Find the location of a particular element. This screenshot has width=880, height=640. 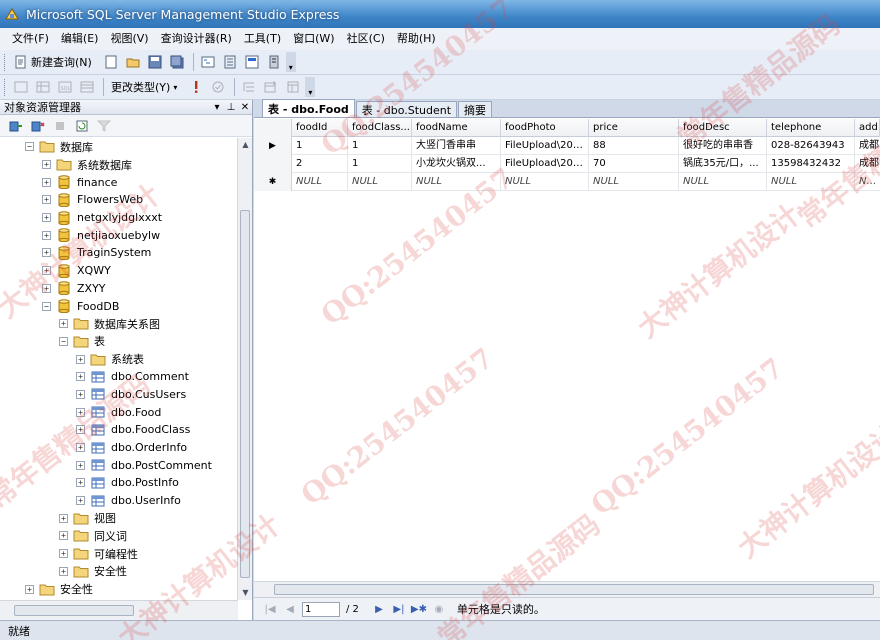

menu-community: 社区(C) is located at coordinates (366, 39).